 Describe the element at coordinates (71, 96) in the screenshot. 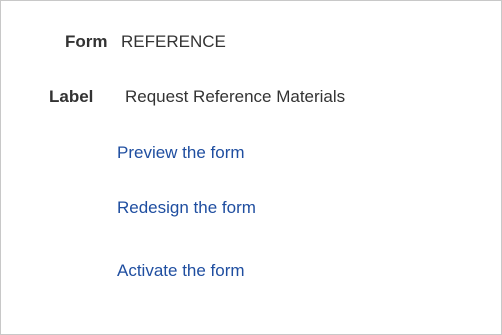

I see `label-field-label: Label` at that location.